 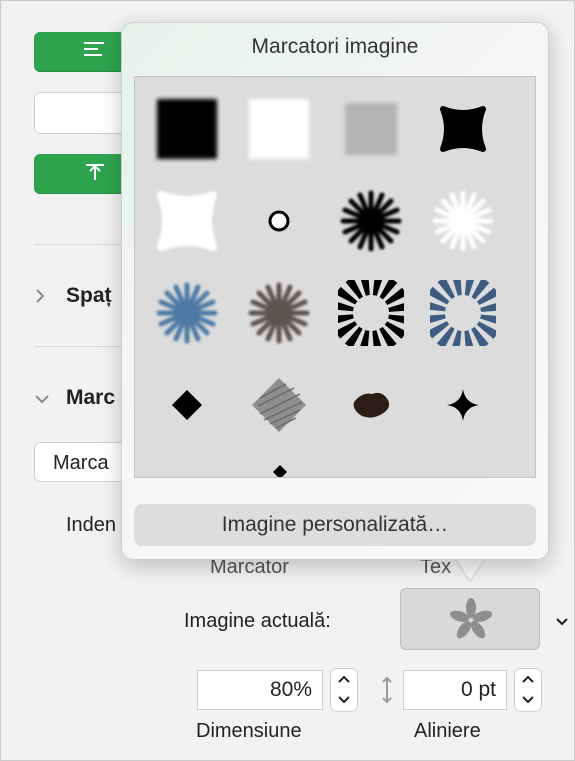 I want to click on size-stepper, so click(x=344, y=690).